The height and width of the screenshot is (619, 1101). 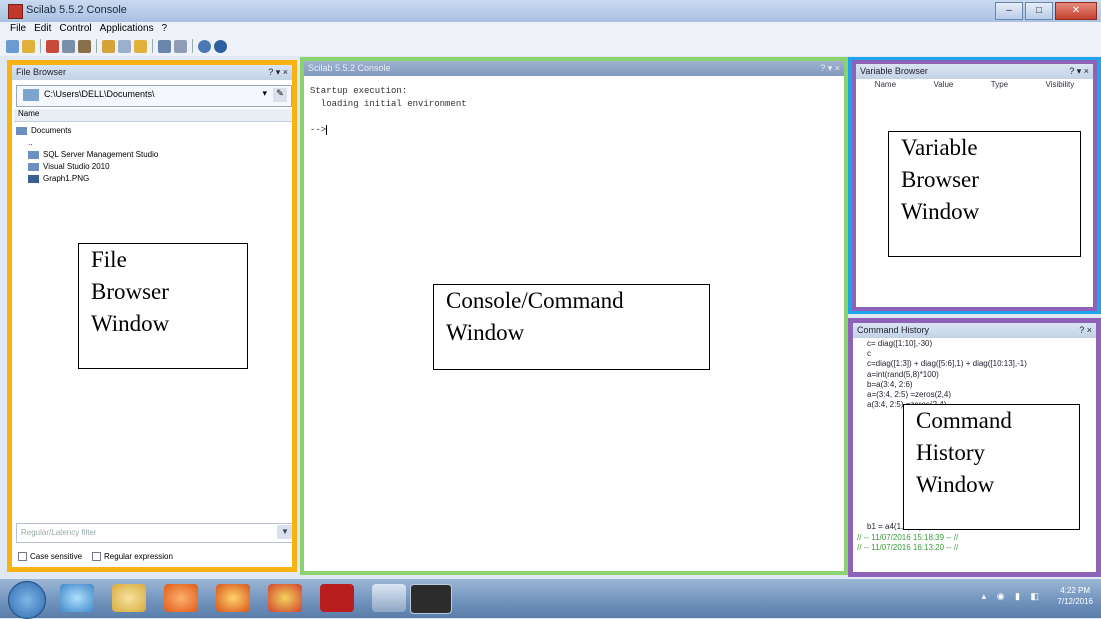 What do you see at coordinates (550, 599) in the screenshot?
I see `taskbar: ▴ ◉ ▮ ◧ 4:22 PM 7/12/2016` at bounding box center [550, 599].